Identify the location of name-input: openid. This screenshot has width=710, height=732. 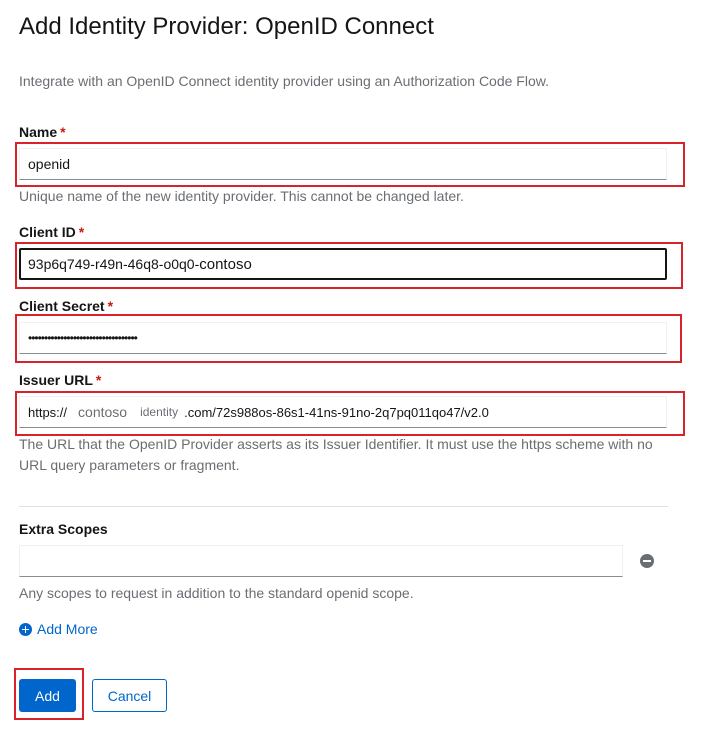
(343, 164).